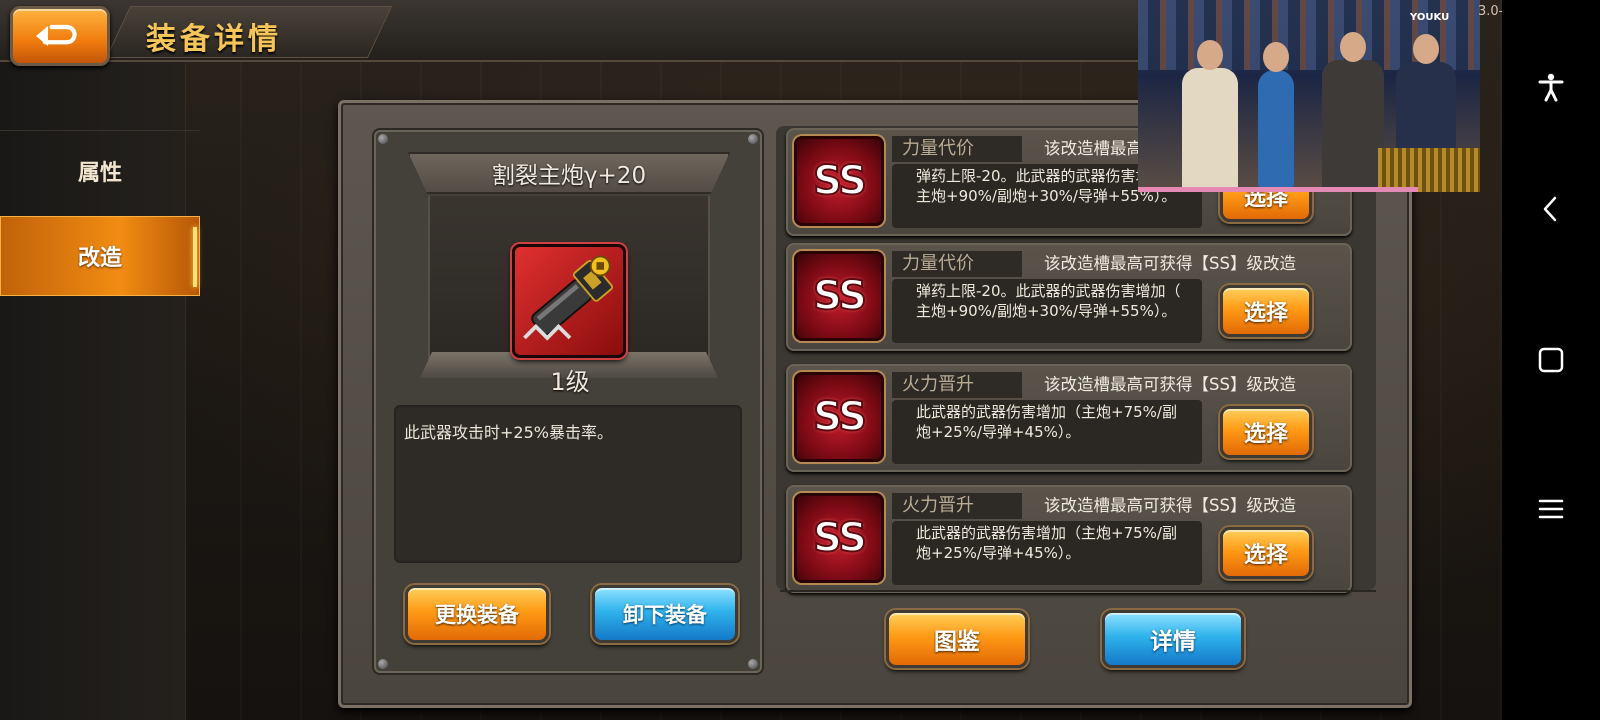  What do you see at coordinates (508, 432) in the screenshot?
I see `equipment-description: 此武器攻击时+25%暴击率。` at bounding box center [508, 432].